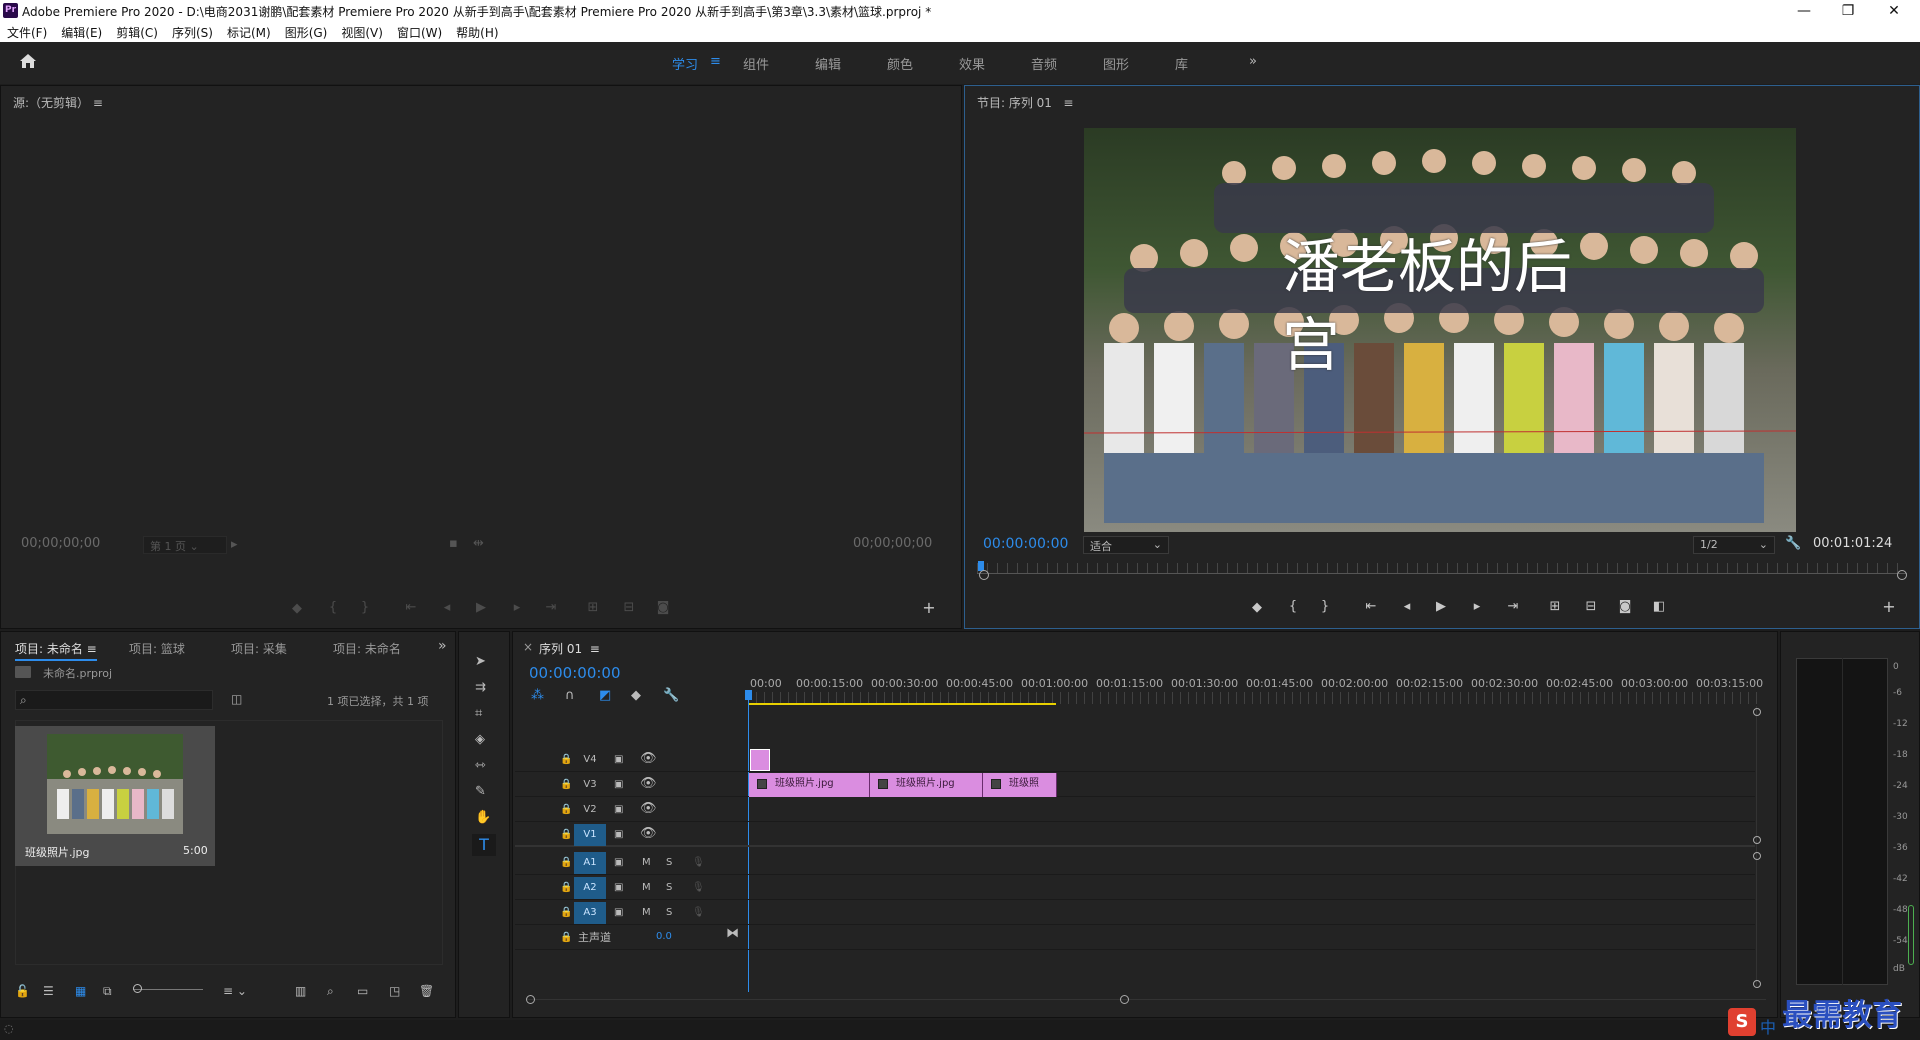 Image resolution: width=1920 pixels, height=1040 pixels. Describe the element at coordinates (27, 31) in the screenshot. I see `menu-file: 文件(F)` at that location.